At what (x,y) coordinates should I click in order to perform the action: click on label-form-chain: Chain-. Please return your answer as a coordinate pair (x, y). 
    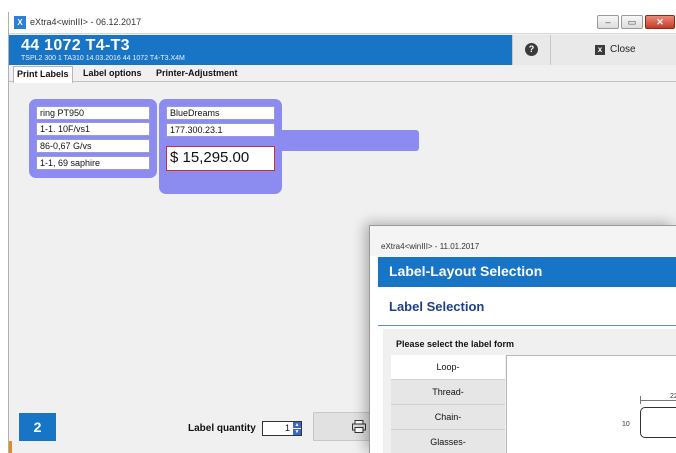
    Looking at the image, I should click on (448, 417).